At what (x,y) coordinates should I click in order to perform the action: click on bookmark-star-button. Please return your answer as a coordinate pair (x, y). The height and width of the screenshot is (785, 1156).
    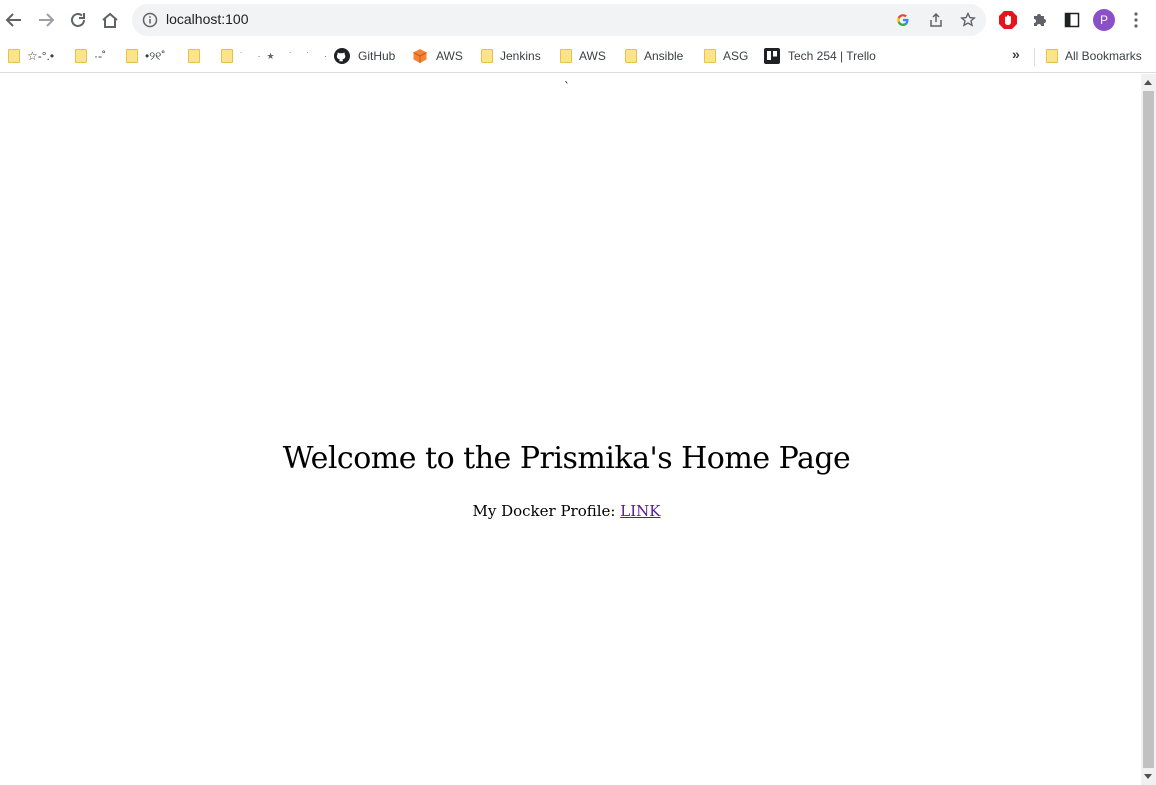
    Looking at the image, I should click on (968, 20).